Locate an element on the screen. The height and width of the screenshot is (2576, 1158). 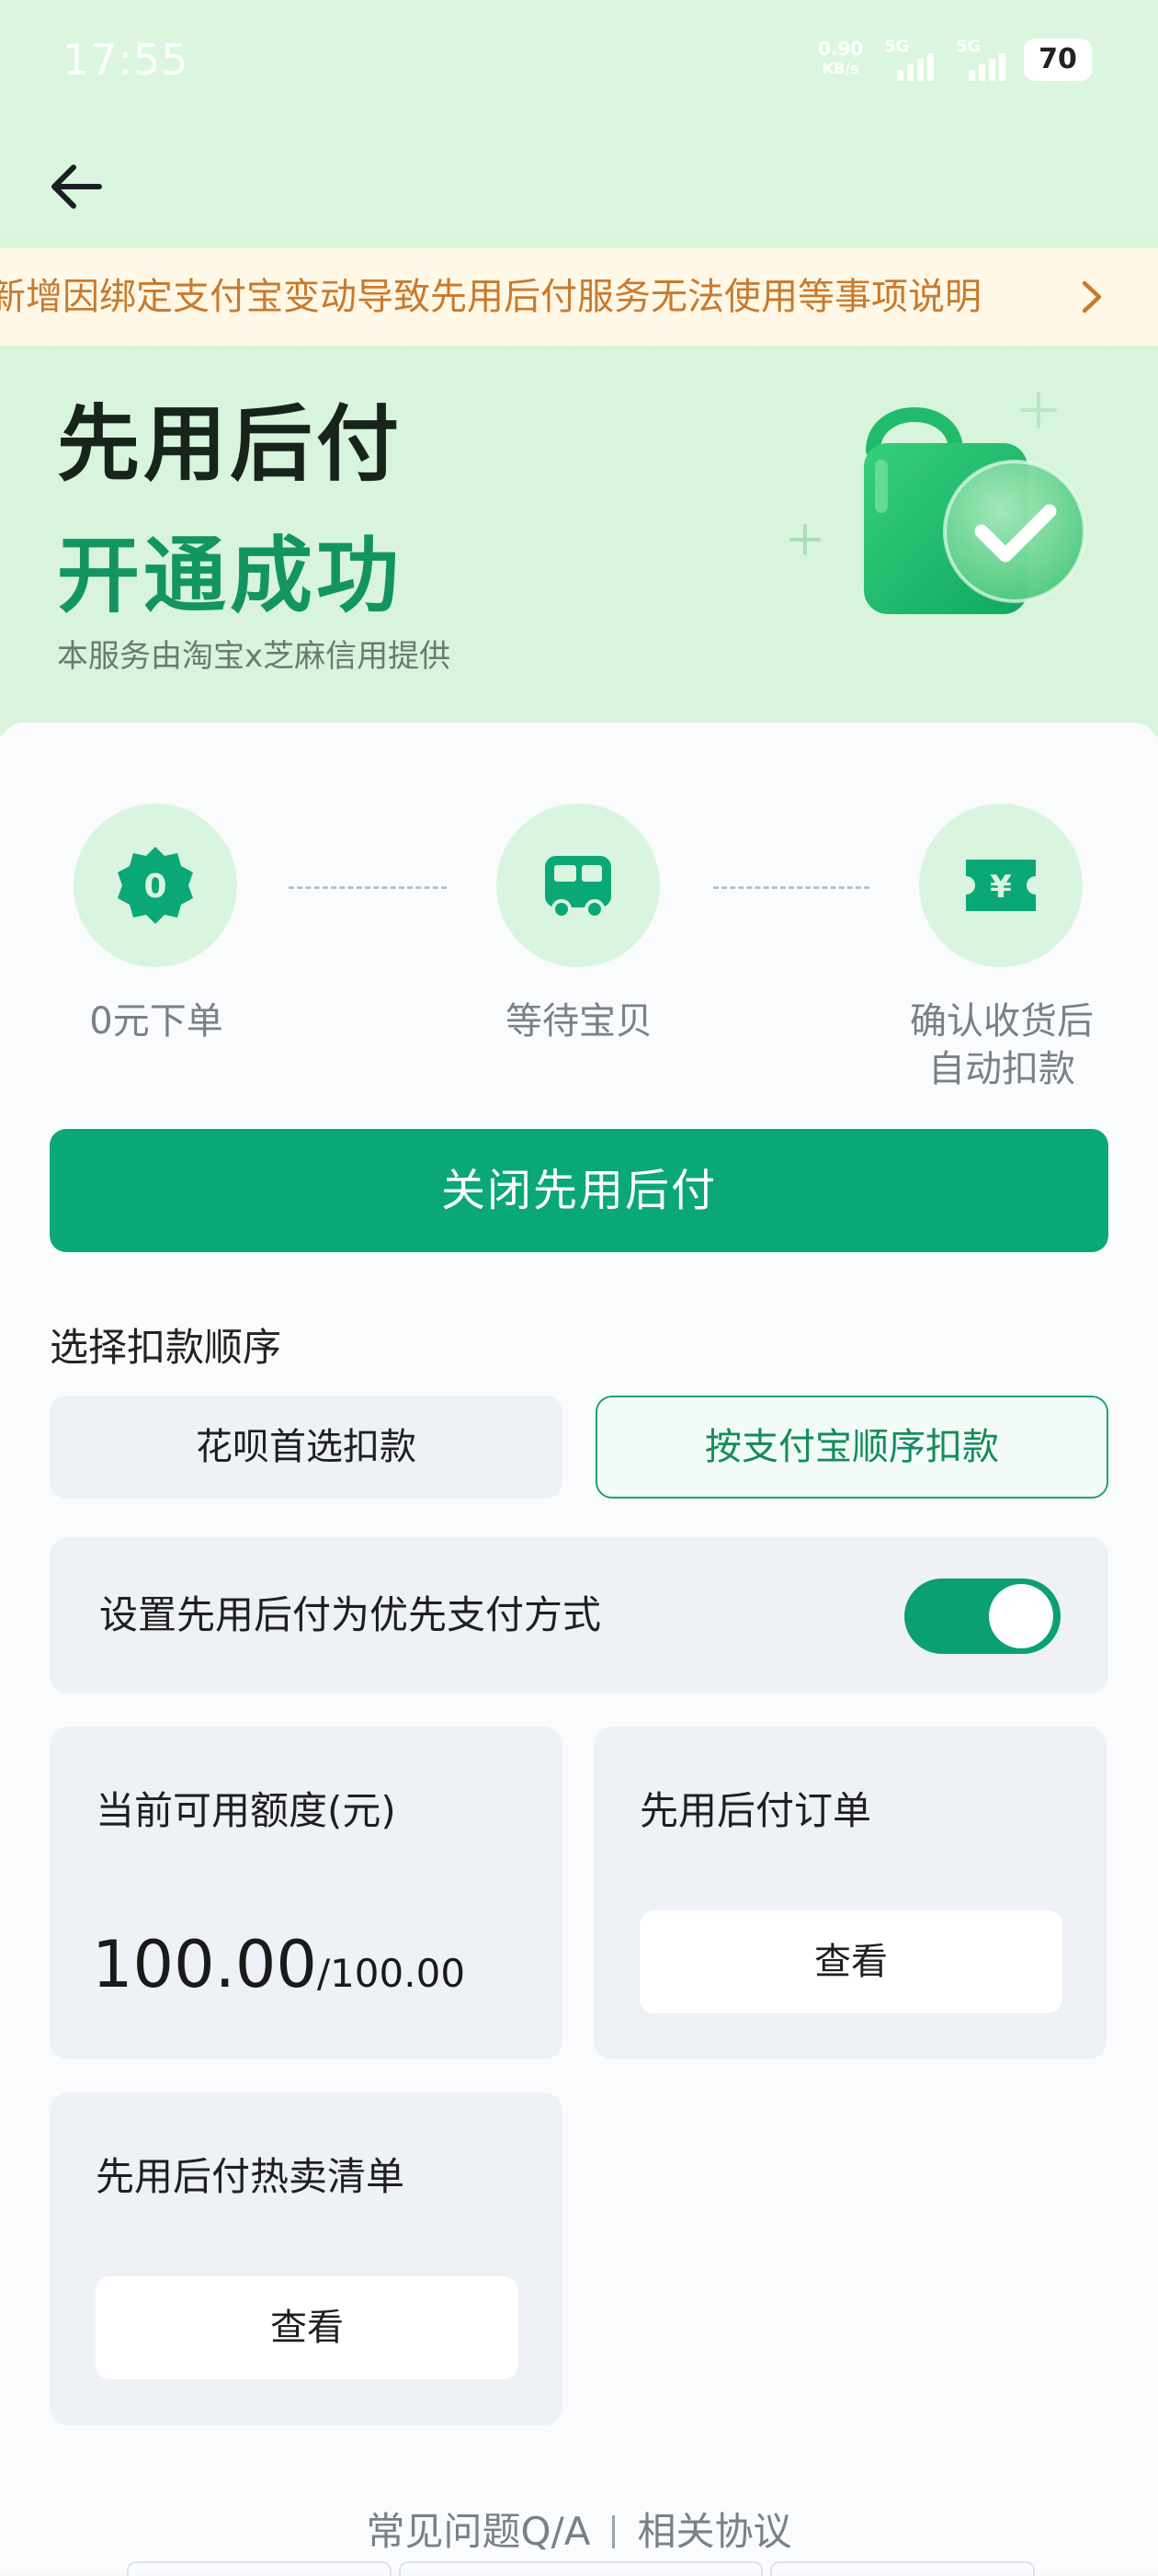
back-arrow-icon is located at coordinates (76, 187).